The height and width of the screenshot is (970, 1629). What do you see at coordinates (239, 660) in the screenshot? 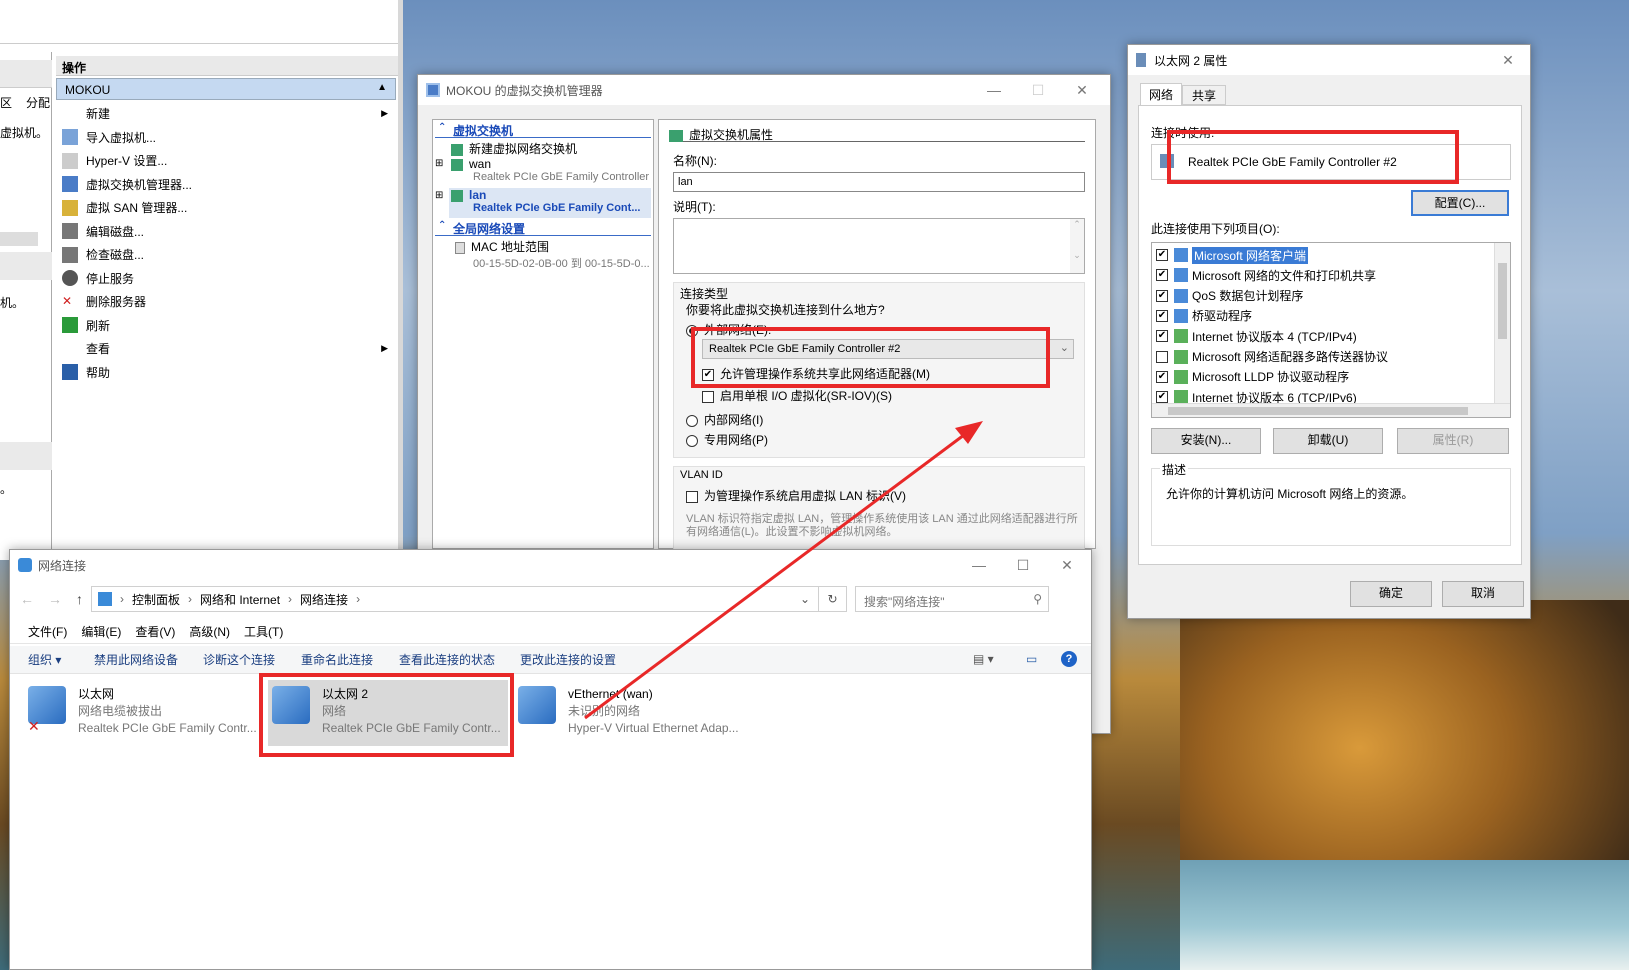
I see `command-button: 诊断这个连接` at bounding box center [239, 660].